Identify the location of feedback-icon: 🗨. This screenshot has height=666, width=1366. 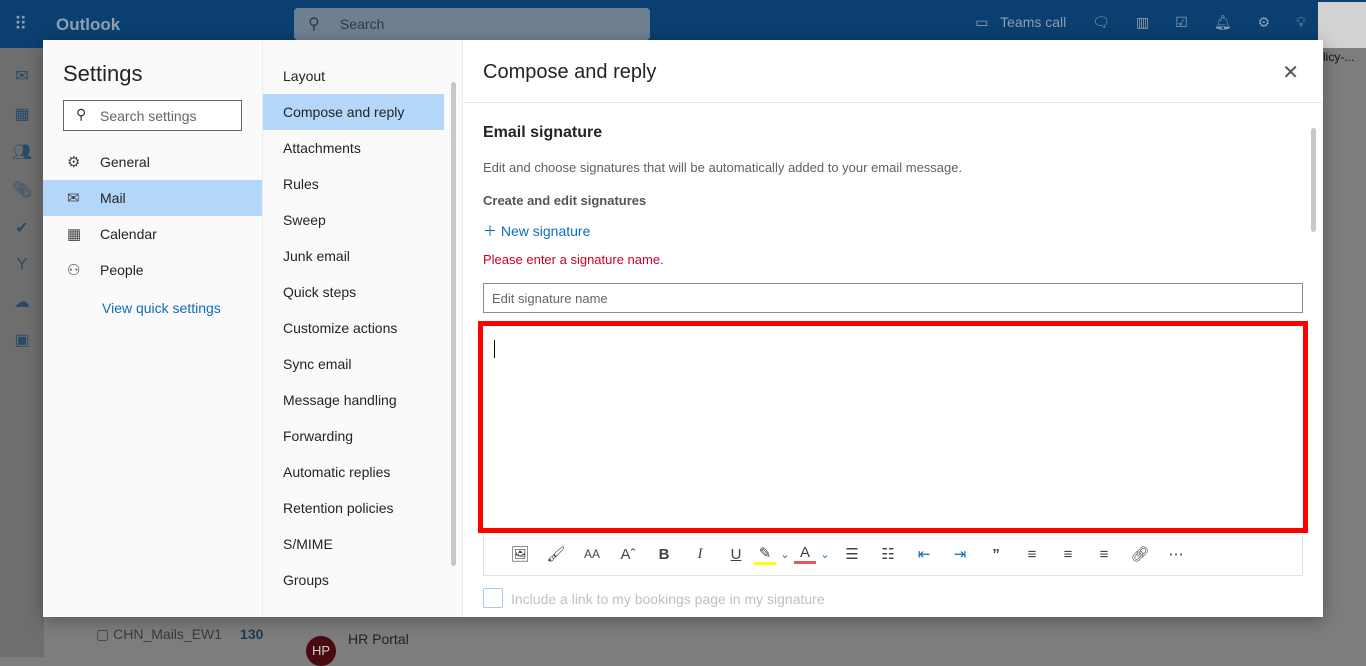
(1101, 22).